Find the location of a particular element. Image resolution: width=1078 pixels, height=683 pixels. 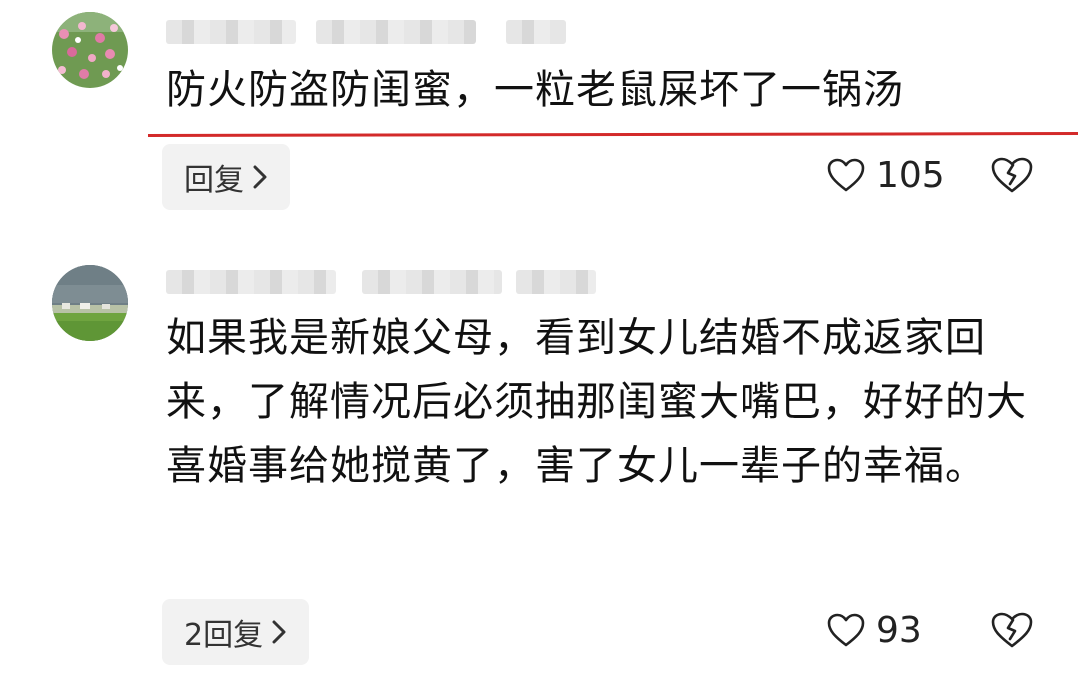

landscape-avatar-icon is located at coordinates (90, 303).